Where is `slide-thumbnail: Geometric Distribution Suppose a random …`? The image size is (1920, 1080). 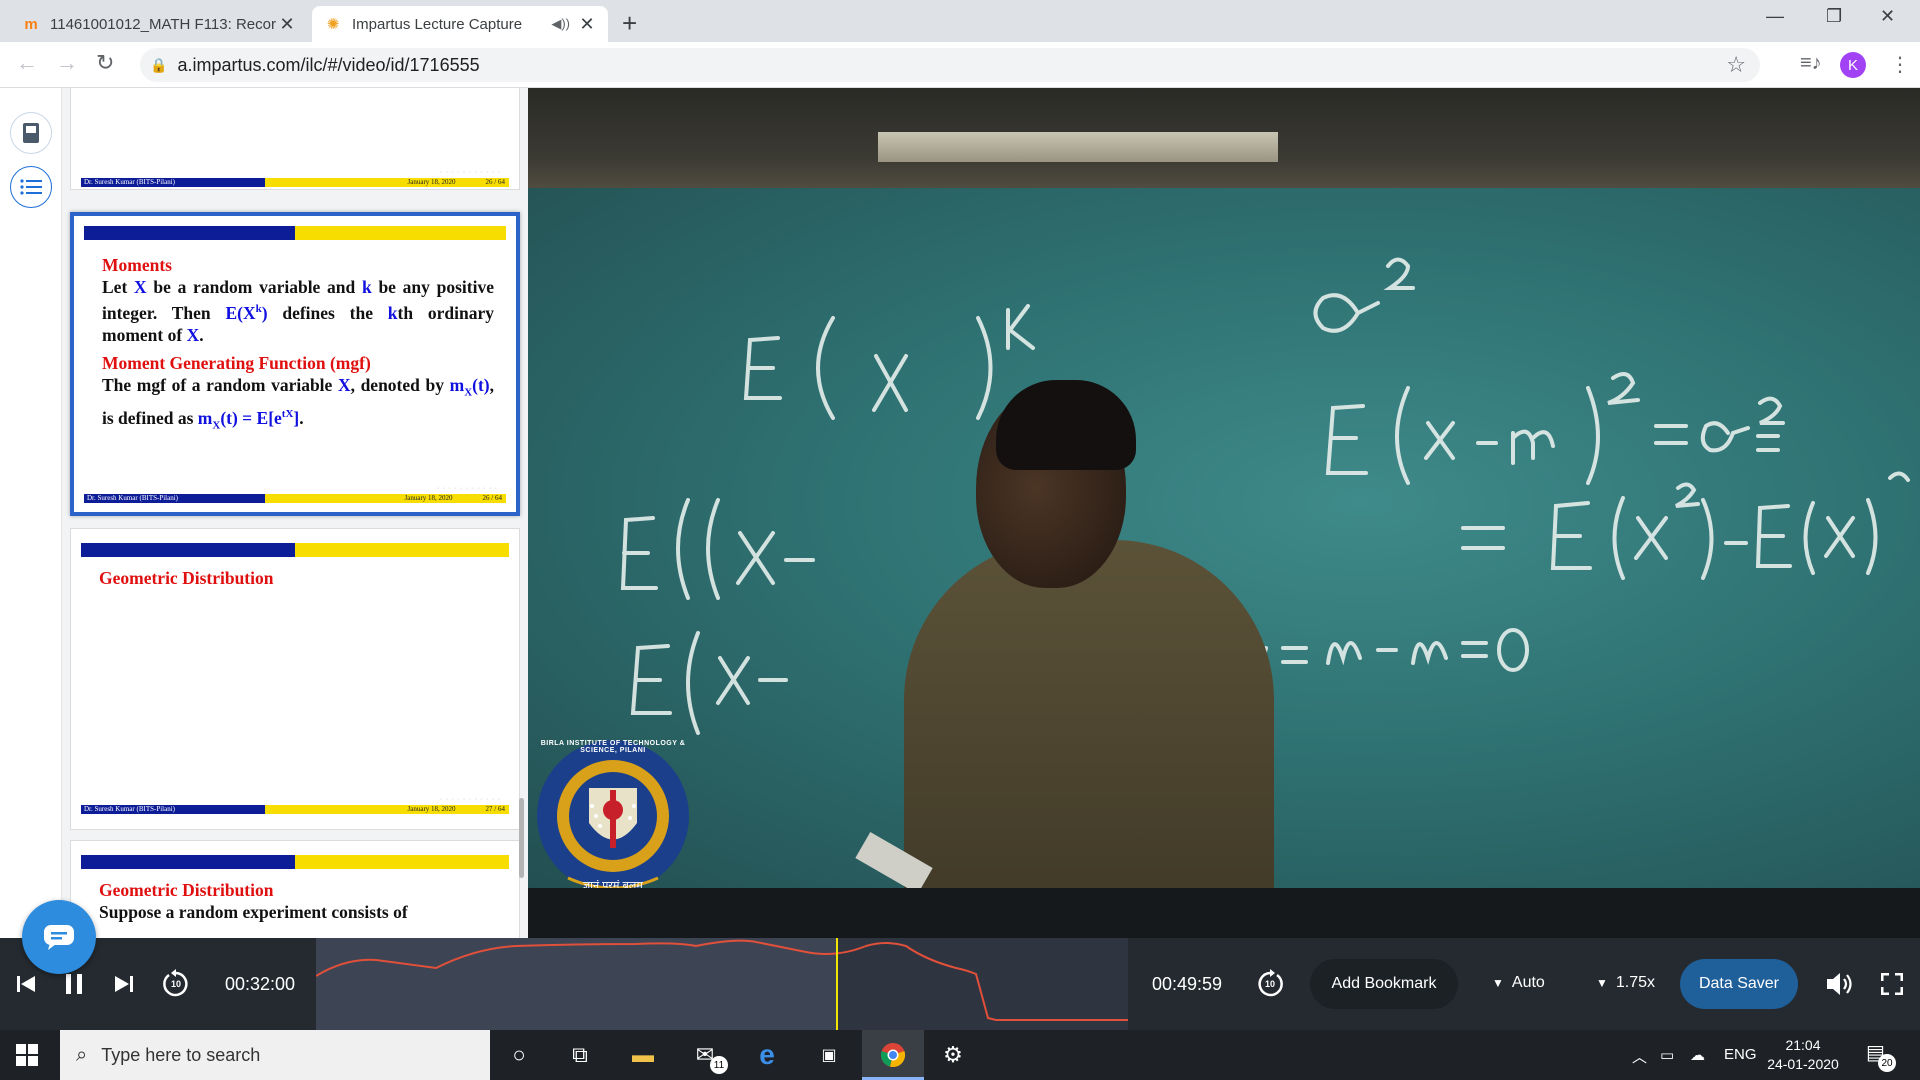
slide-thumbnail: Geometric Distribution Suppose a random … is located at coordinates (295, 889).